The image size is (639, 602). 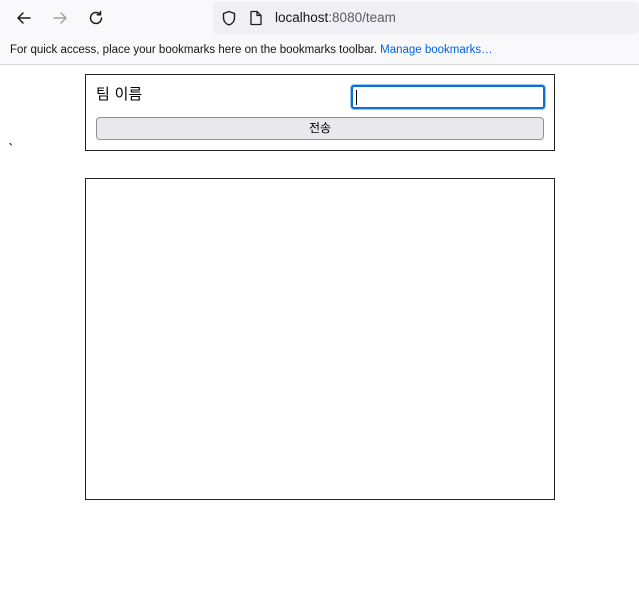 I want to click on address-bar: localhost:8080/team, so click(x=426, y=18).